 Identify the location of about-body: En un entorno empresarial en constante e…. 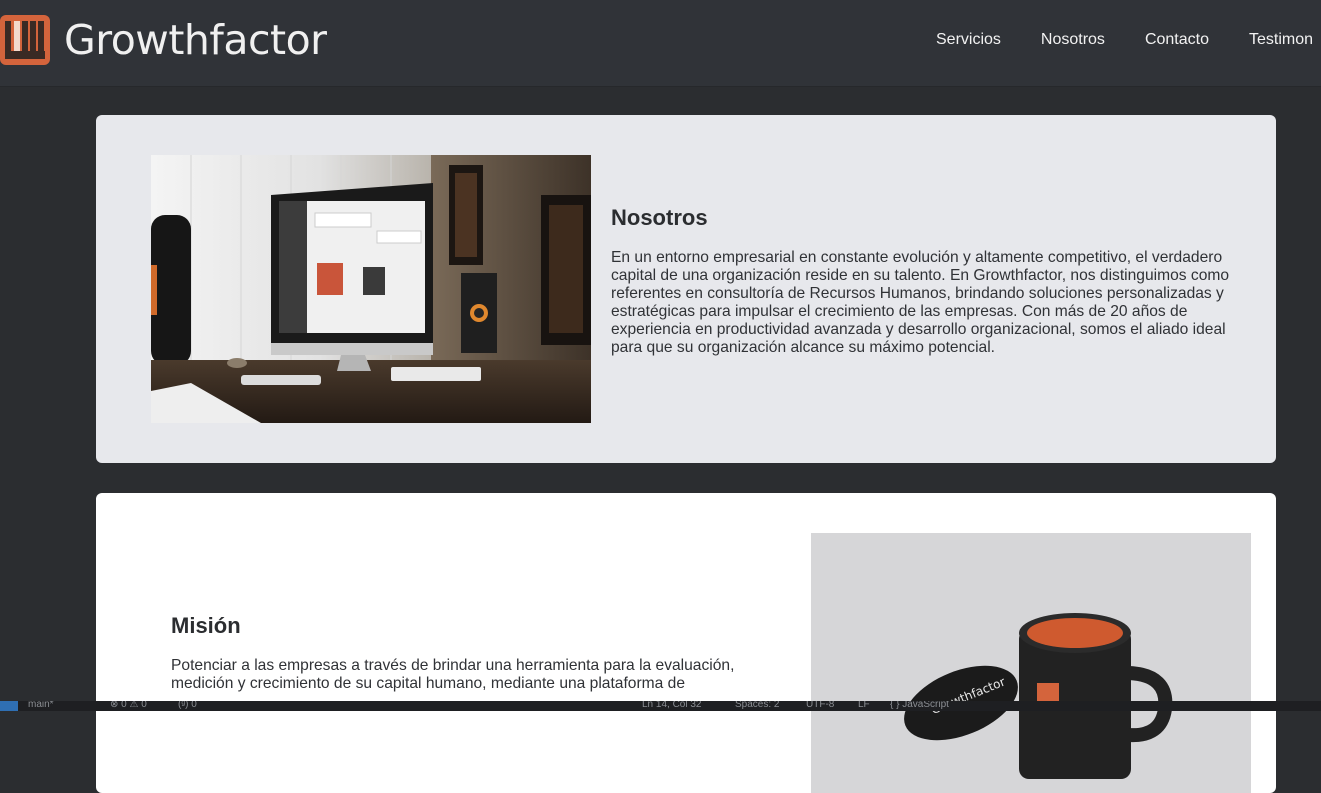
(920, 302).